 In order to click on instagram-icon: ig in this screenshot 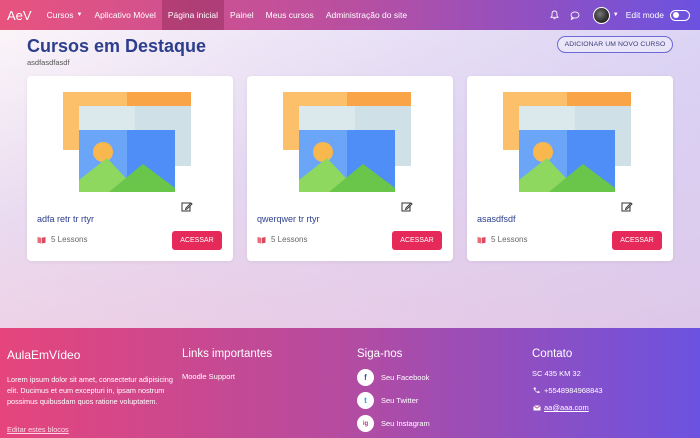, I will do `click(365, 423)`.